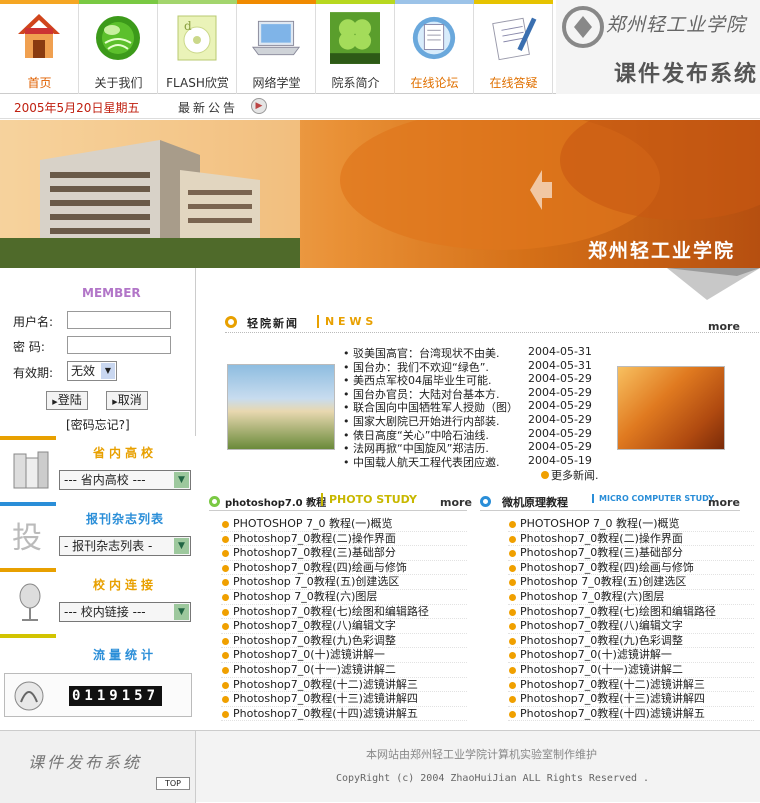 The height and width of the screenshot is (803, 760). I want to click on login-button: ▶登陆, so click(67, 400).